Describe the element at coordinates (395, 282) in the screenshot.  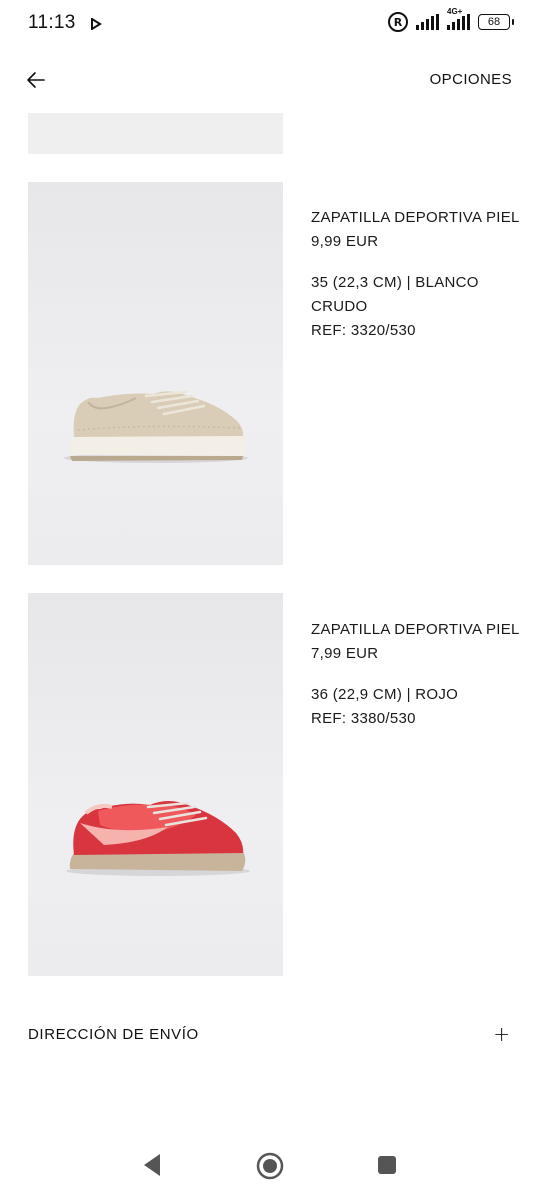
I see `product-size-color: 35 (22,3 CM) | BLANCO` at that location.